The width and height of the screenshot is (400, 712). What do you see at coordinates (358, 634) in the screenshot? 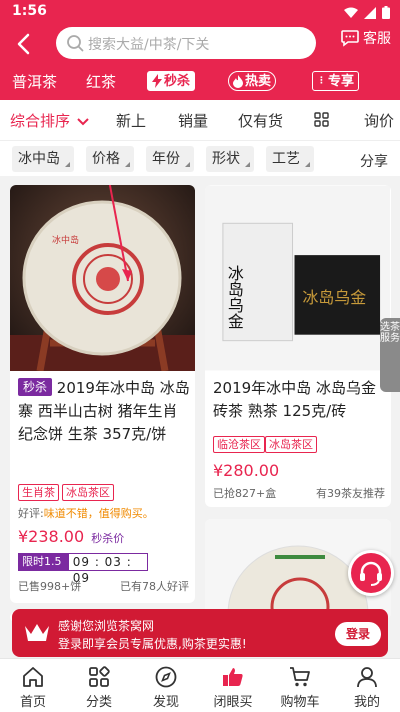
I see `login-button: 登录` at bounding box center [358, 634].